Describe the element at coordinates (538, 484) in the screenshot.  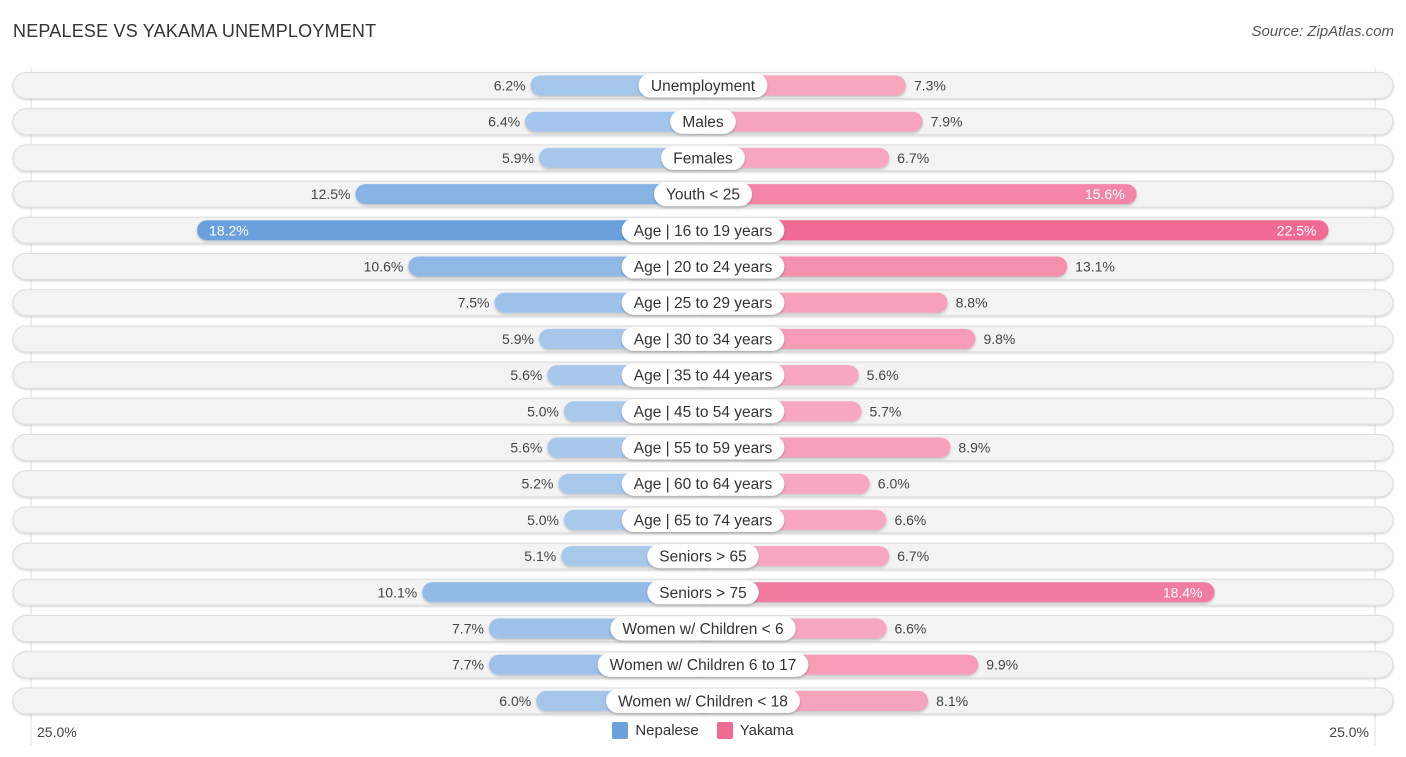
I see `value-label-nepalese: 5.2%` at that location.